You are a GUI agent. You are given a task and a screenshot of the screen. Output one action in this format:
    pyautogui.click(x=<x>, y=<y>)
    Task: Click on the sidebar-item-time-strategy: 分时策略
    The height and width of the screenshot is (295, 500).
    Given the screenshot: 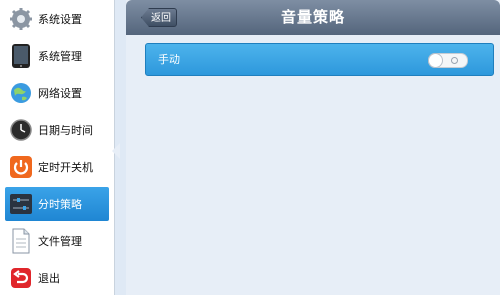 What is the action you would take?
    pyautogui.click(x=57, y=204)
    